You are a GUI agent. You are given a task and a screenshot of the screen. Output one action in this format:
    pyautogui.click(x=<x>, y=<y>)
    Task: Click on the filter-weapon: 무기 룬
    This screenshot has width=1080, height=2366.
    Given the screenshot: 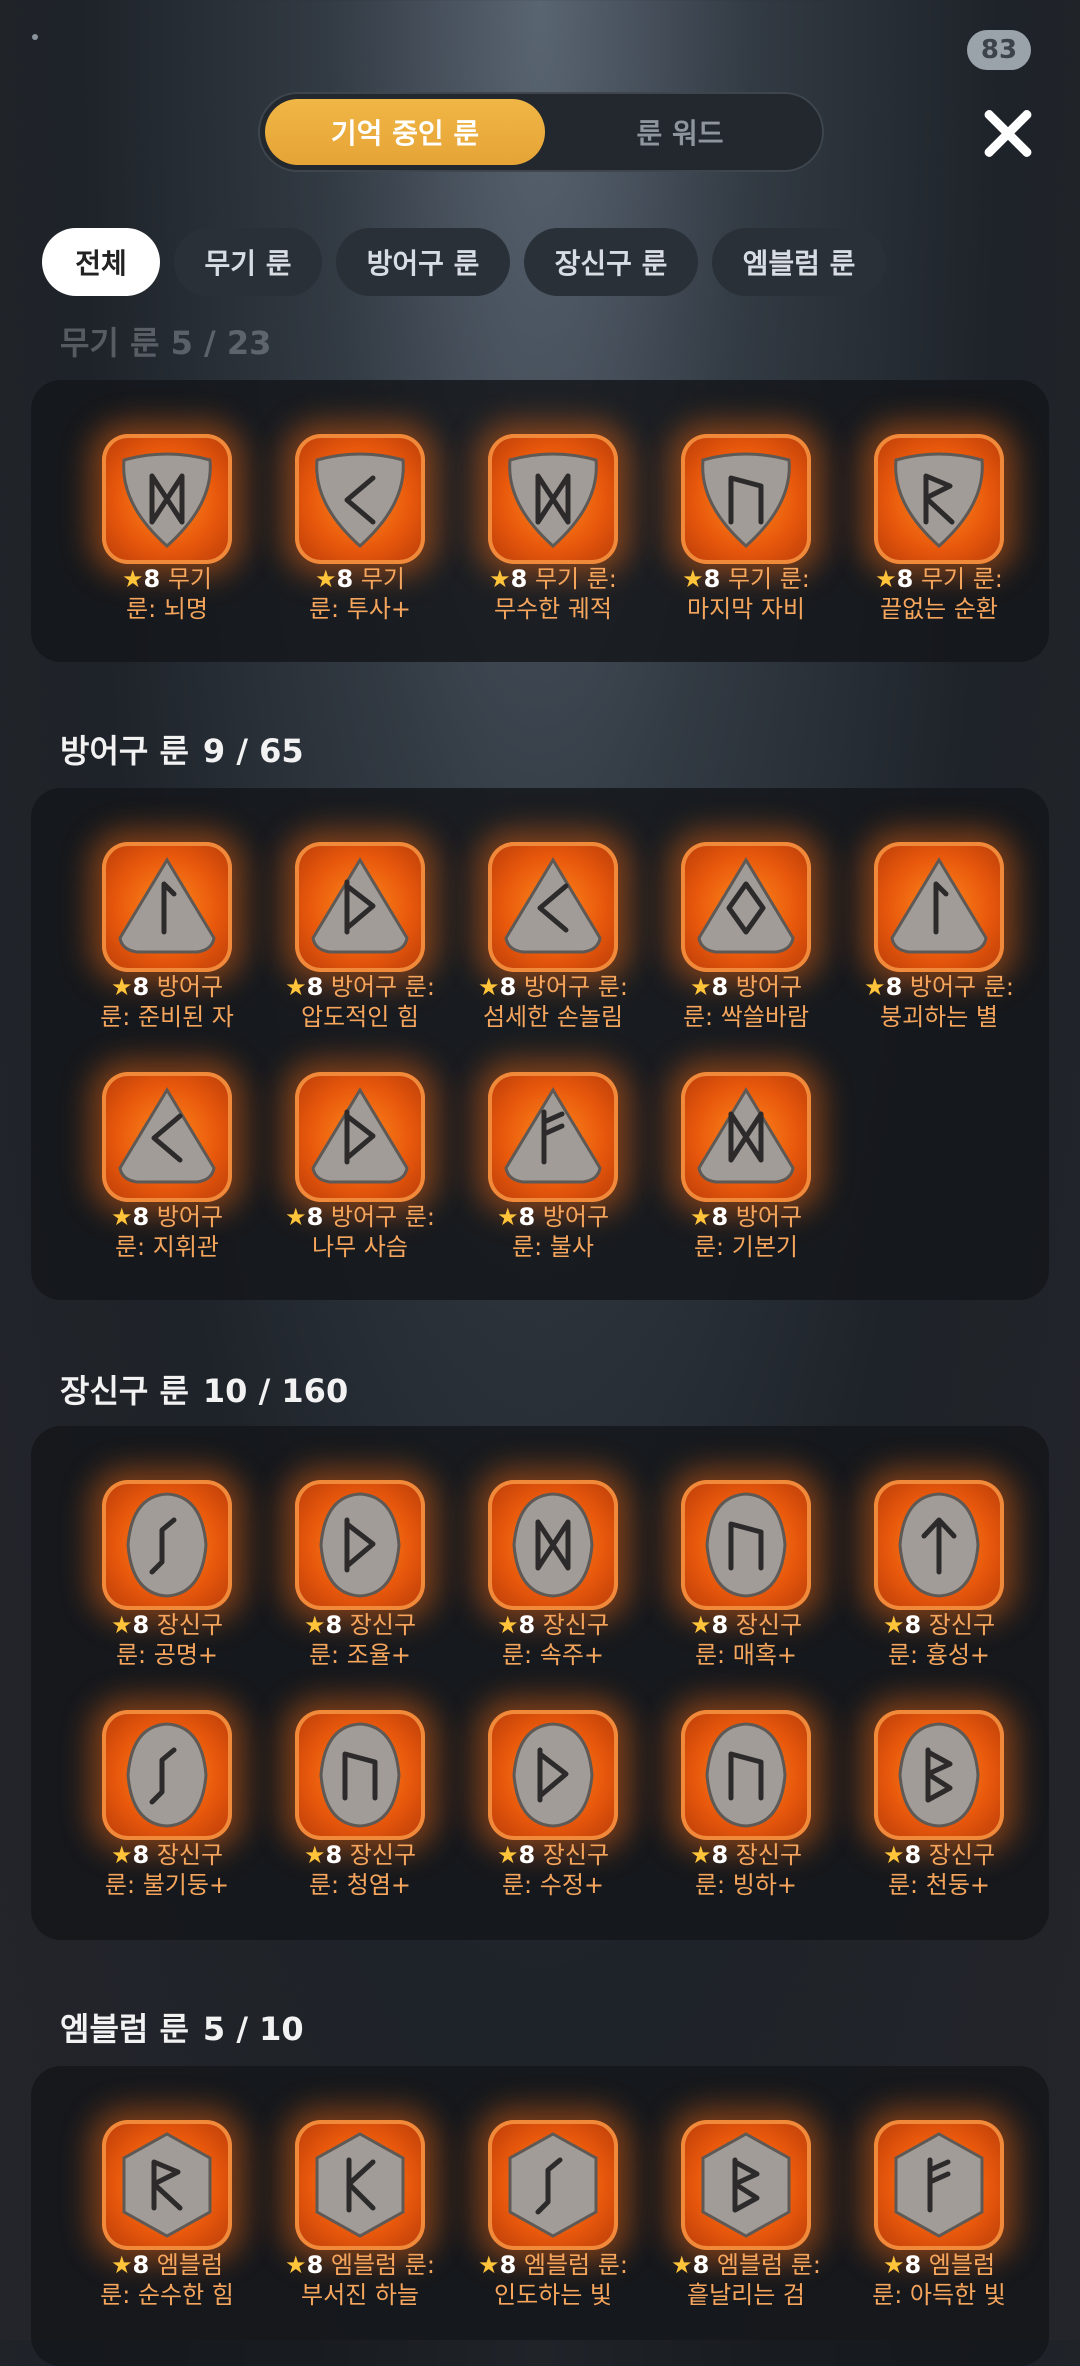 What is the action you would take?
    pyautogui.click(x=248, y=262)
    